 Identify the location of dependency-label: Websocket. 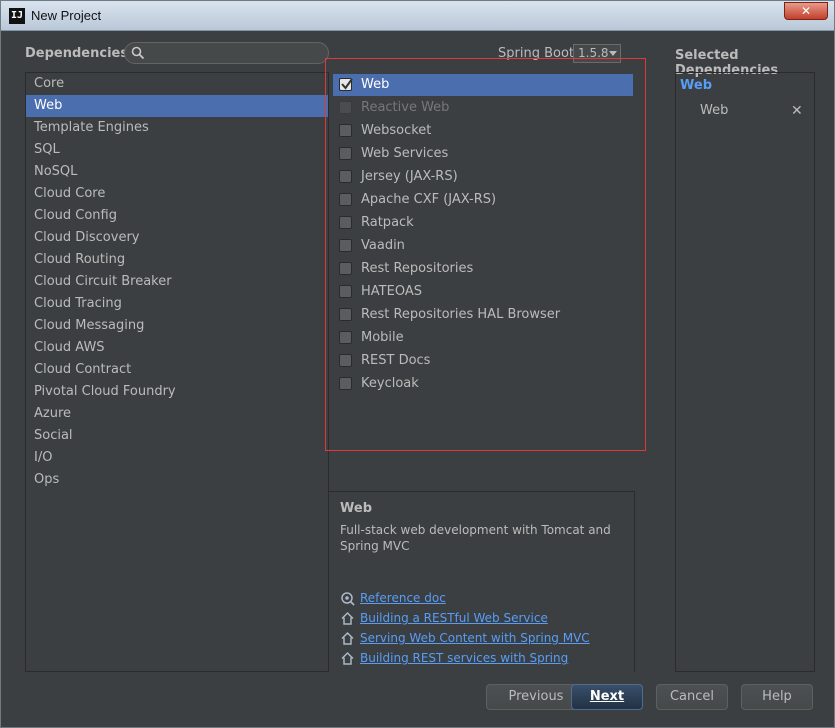
(396, 130).